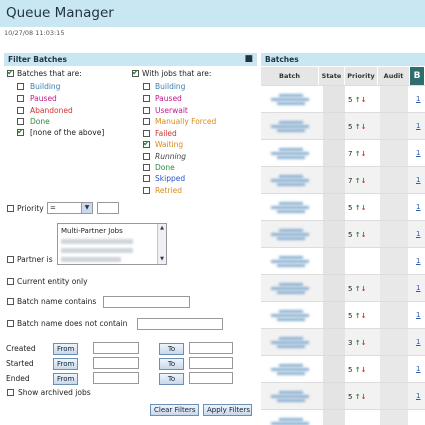  I want to click on partner-listbox: Multi-Partner Jobs ▲ ▼, so click(112, 244).